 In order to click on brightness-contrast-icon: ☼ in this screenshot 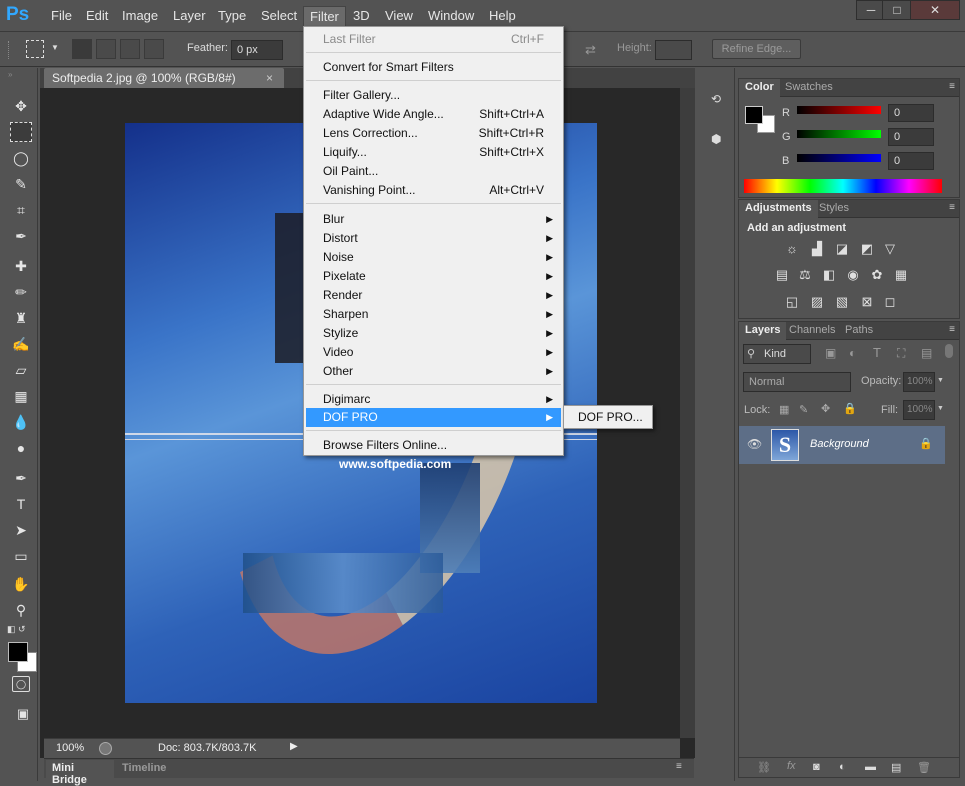, I will do `click(792, 249)`.